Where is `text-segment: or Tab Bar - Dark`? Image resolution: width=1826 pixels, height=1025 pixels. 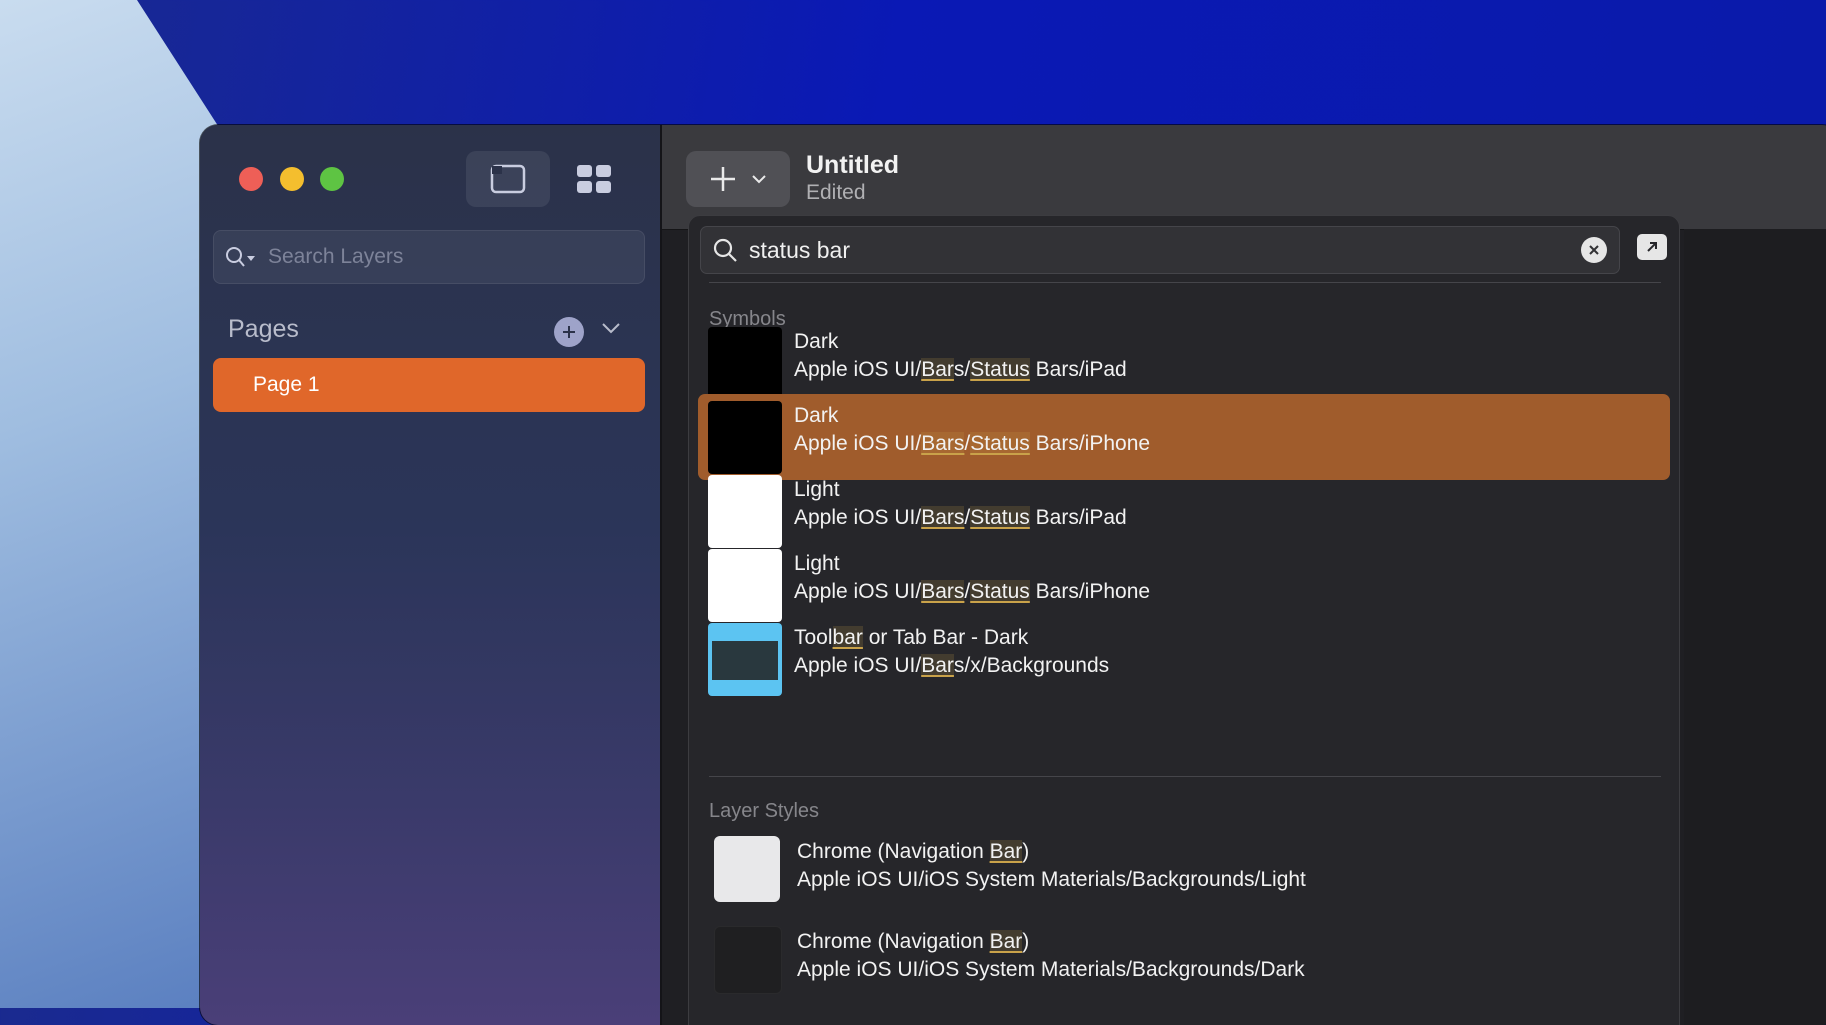 text-segment: or Tab Bar - Dark is located at coordinates (945, 637).